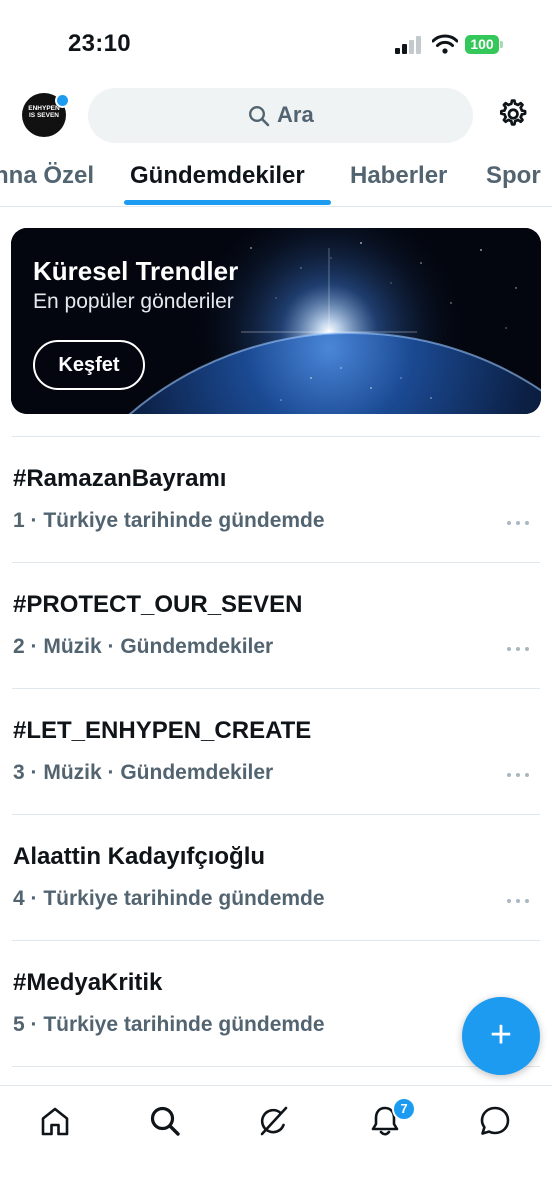  Describe the element at coordinates (162, 730) in the screenshot. I see `trend-name: #LET_ENHYPEN_CREATE` at that location.